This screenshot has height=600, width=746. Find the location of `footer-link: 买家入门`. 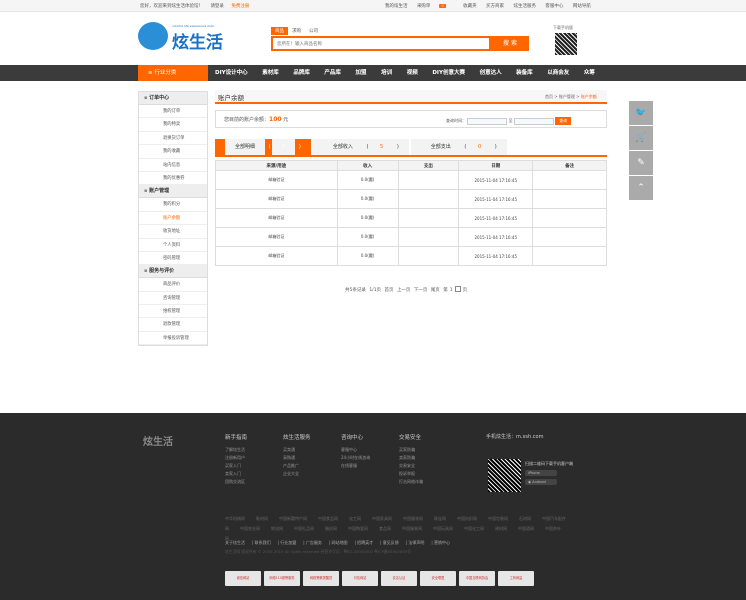

footer-link: 买家入门 is located at coordinates (255, 466).